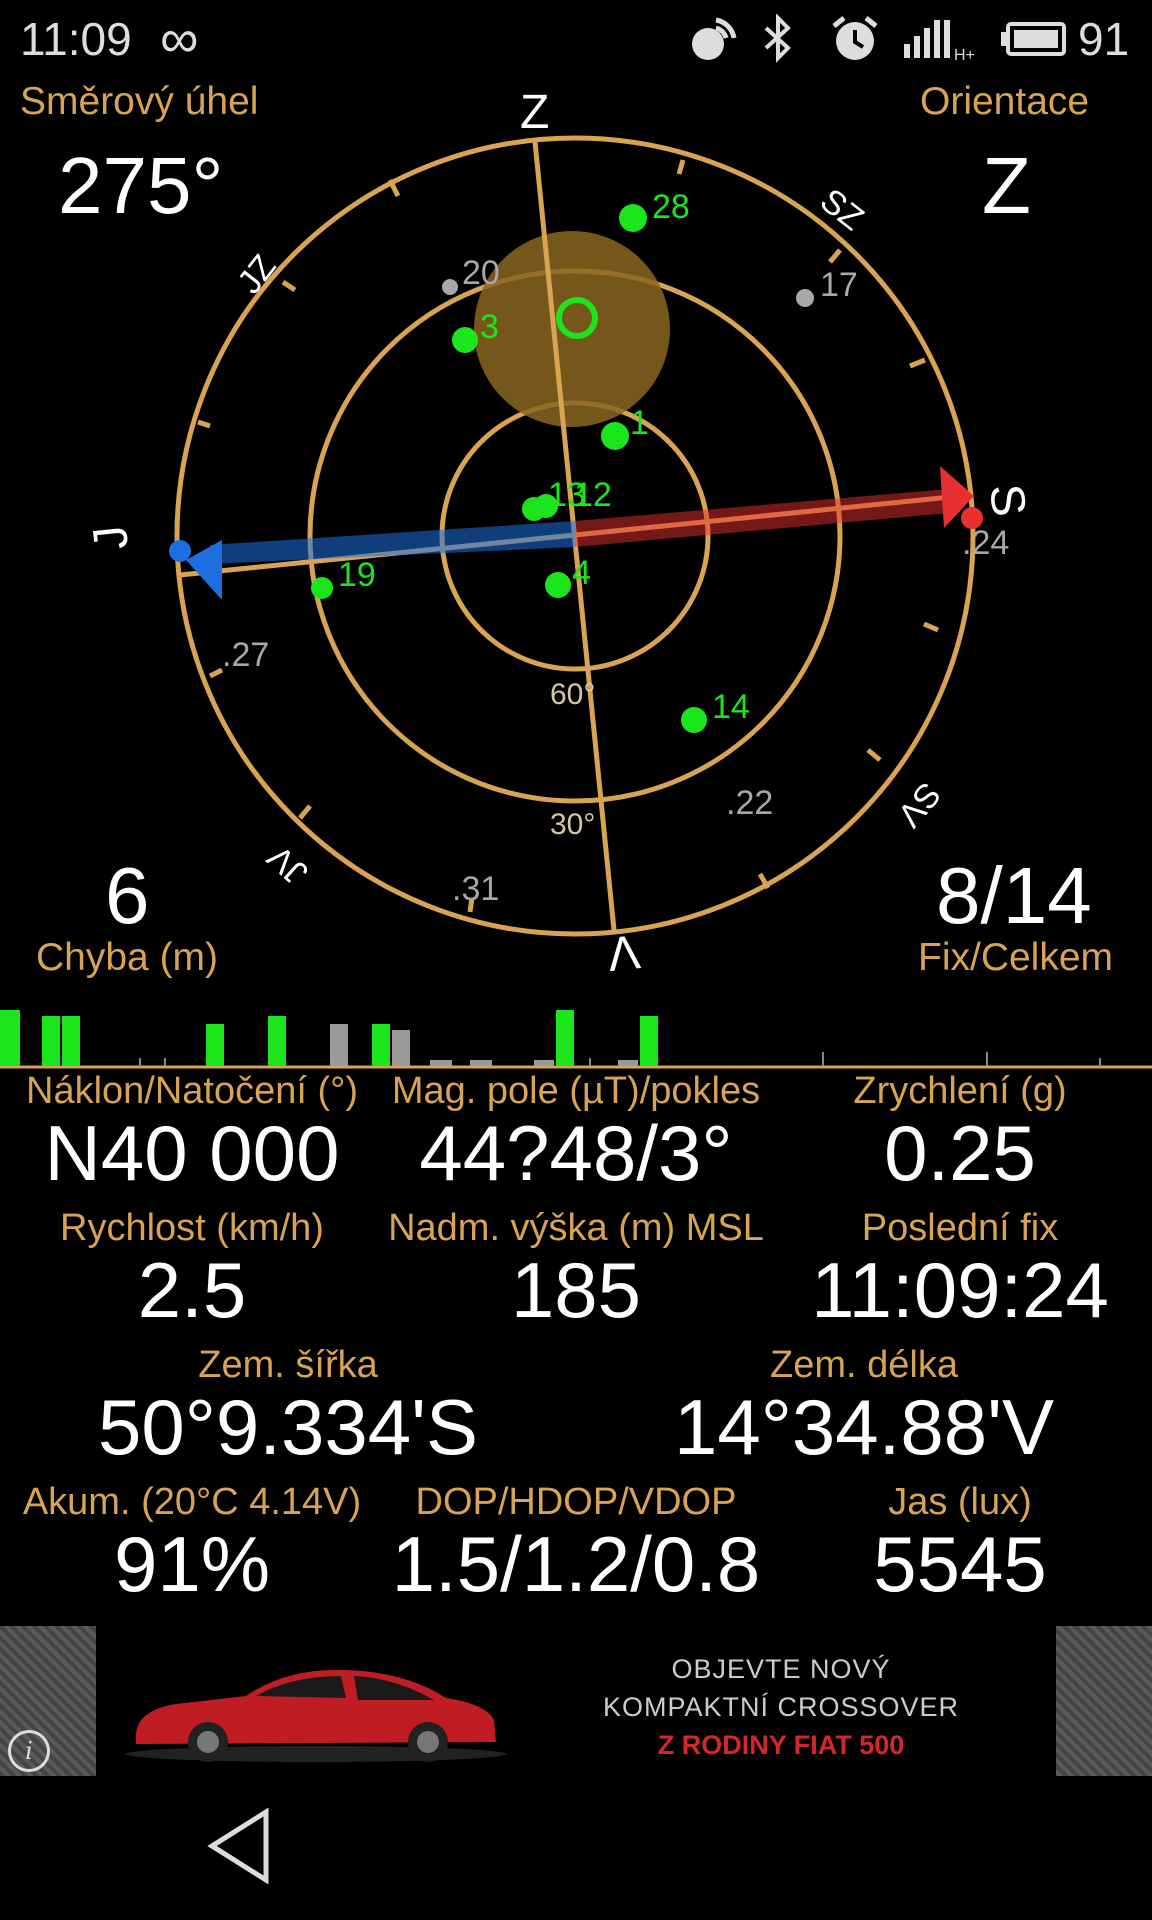 This screenshot has height=1920, width=1152. I want to click on heading-value: 275°, so click(141, 185).